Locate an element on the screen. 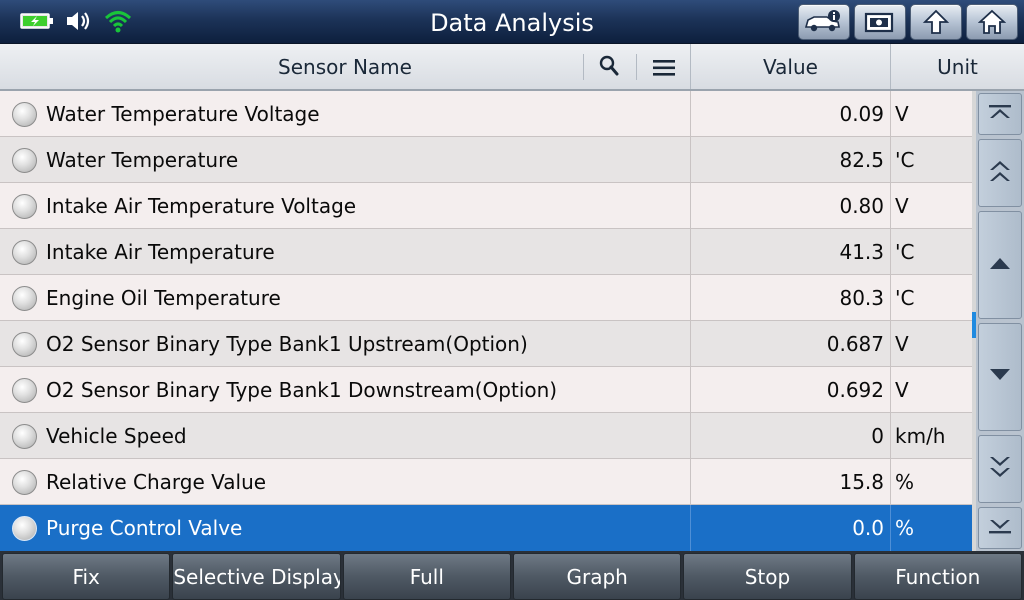 This screenshot has height=600, width=1024. full-button: Full is located at coordinates (426, 576).